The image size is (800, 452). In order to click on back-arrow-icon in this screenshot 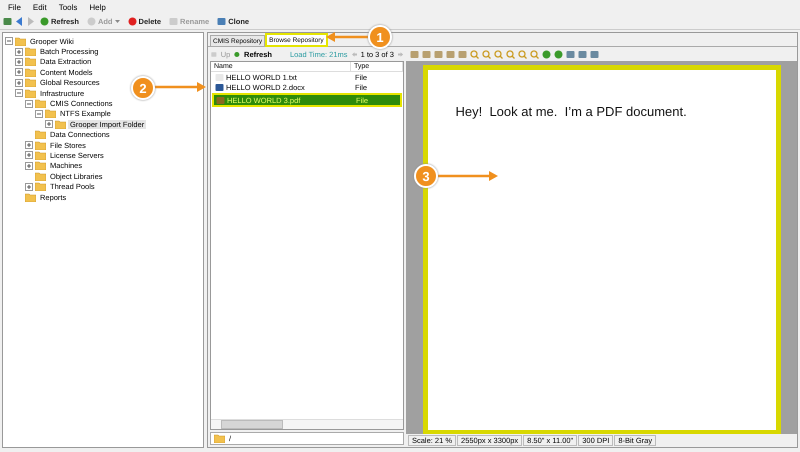, I will do `click(19, 21)`.